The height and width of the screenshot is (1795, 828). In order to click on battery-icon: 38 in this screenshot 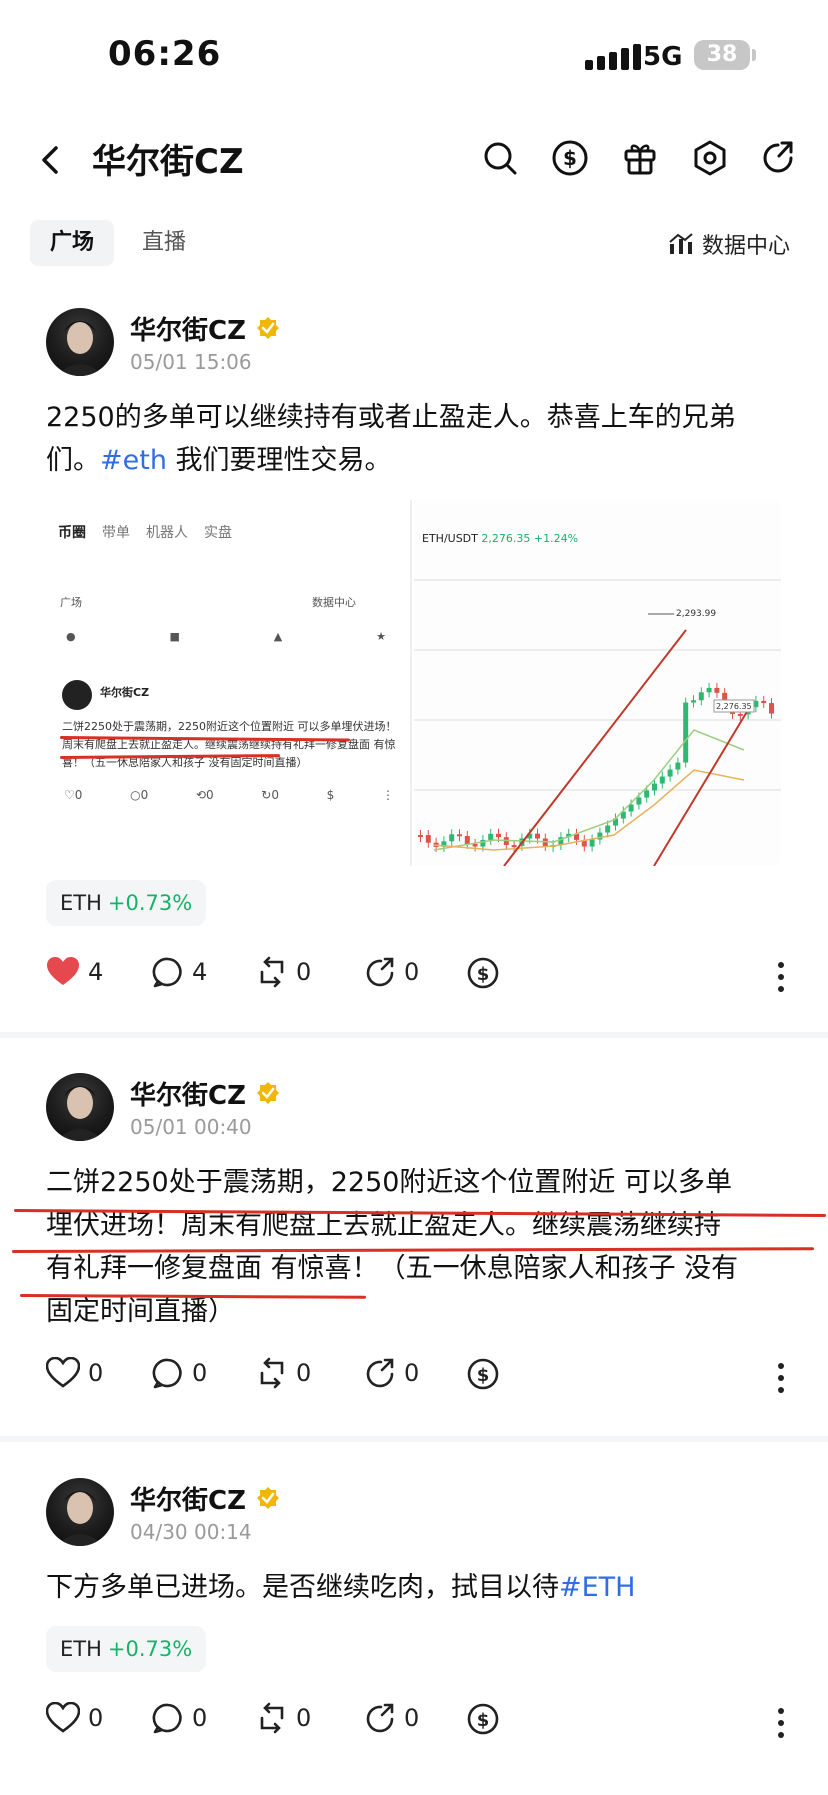, I will do `click(722, 55)`.